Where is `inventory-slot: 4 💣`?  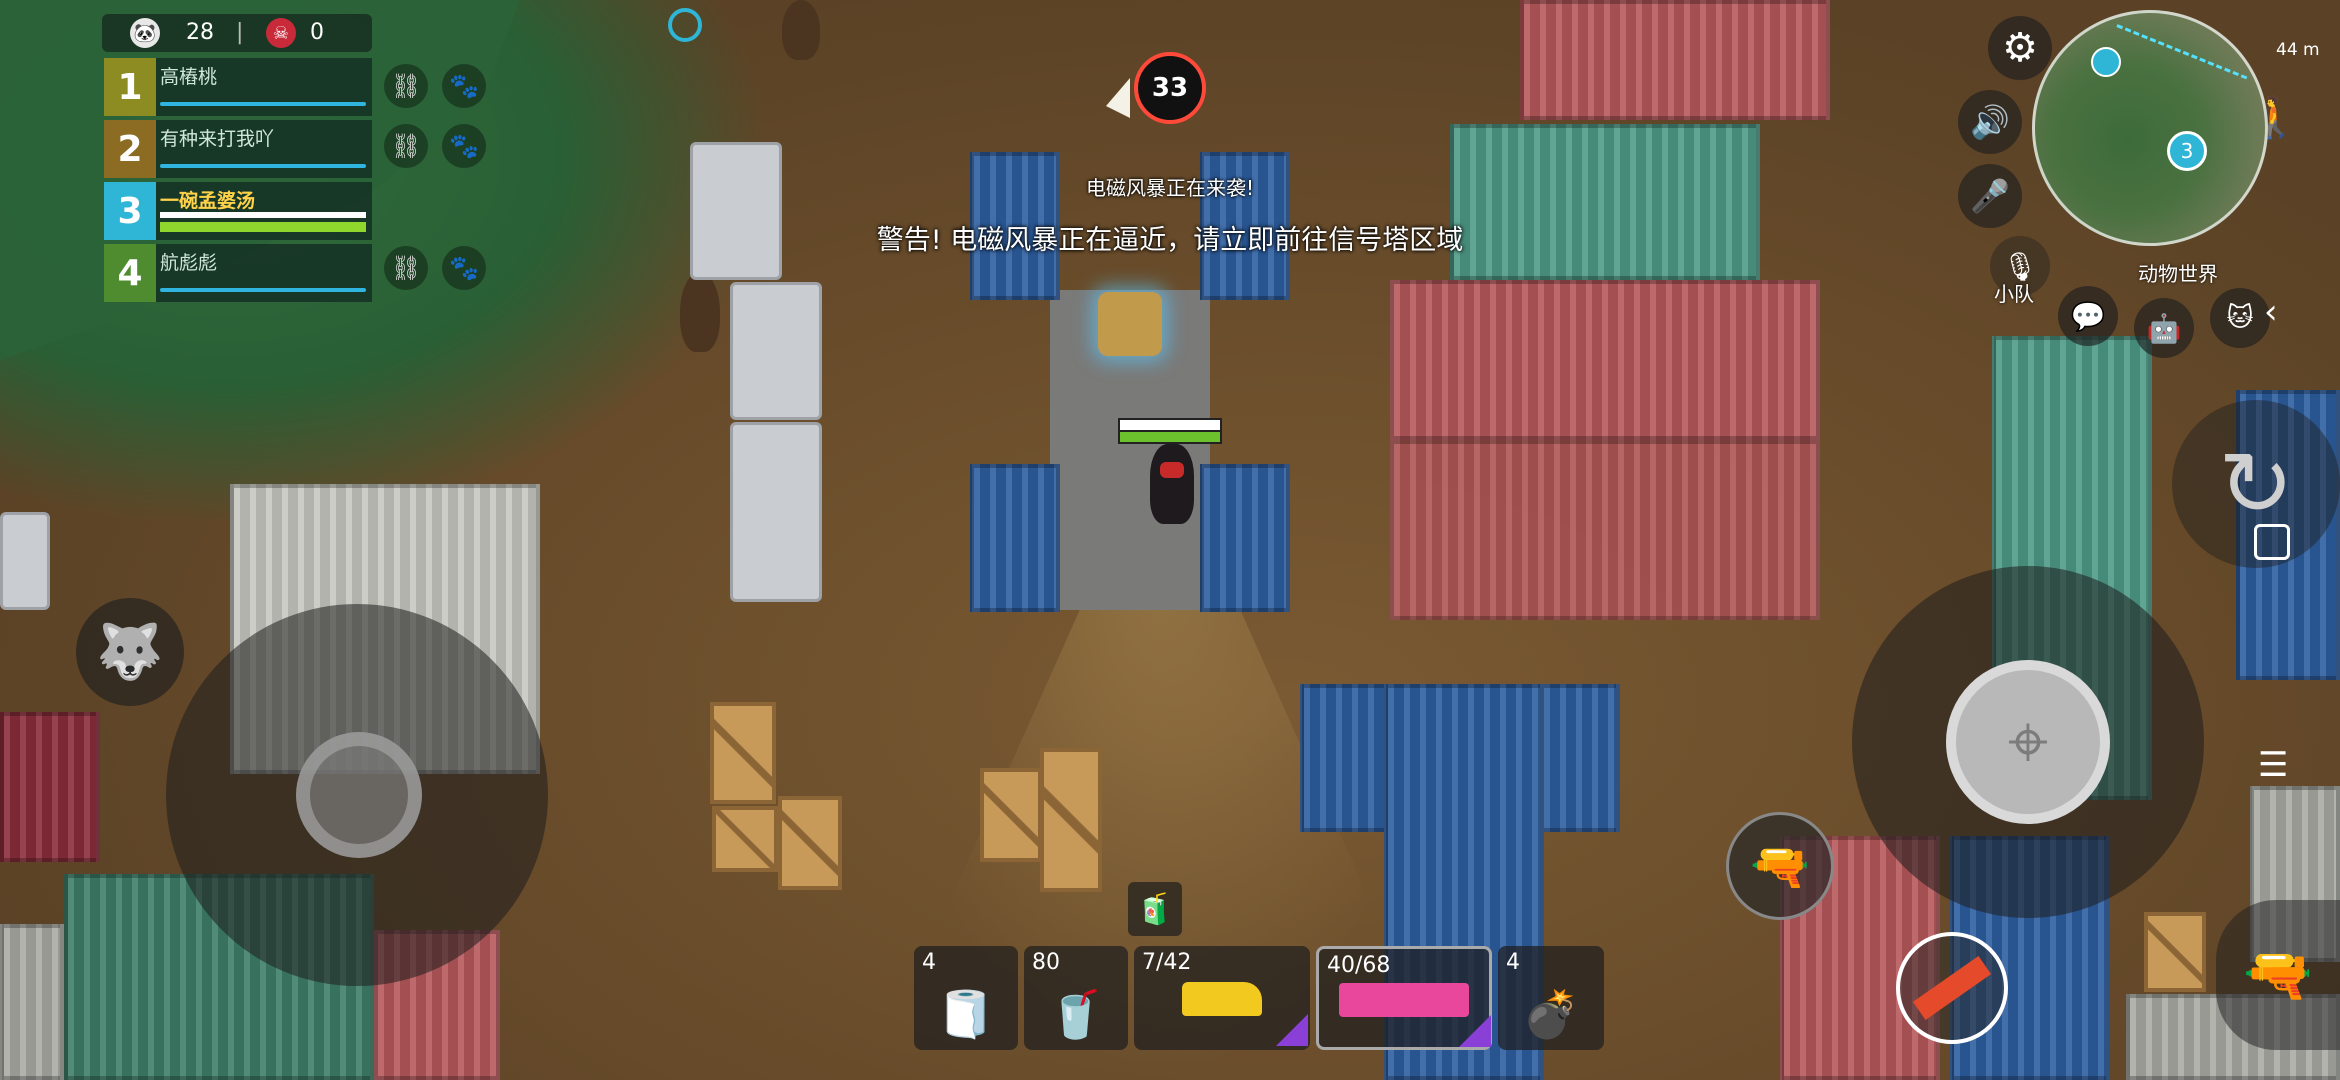
inventory-slot: 4 💣 is located at coordinates (1551, 998).